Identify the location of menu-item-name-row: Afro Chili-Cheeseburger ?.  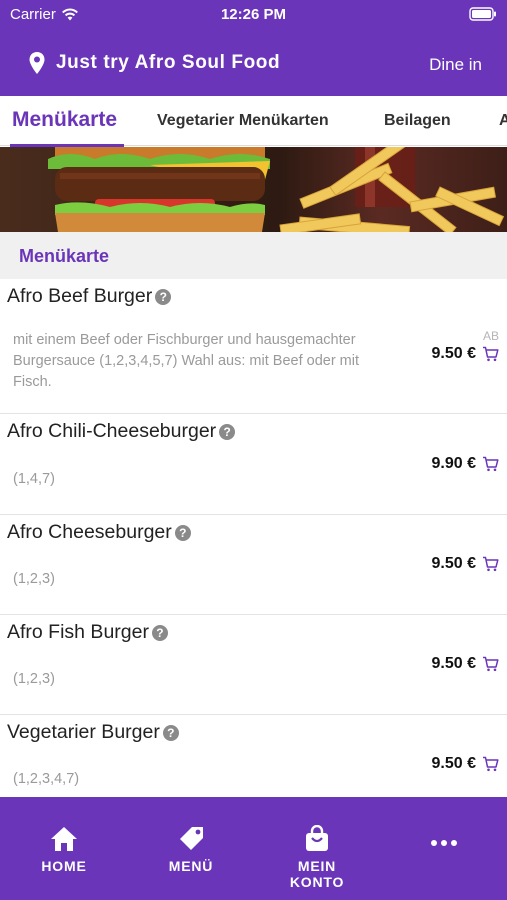
(121, 431).